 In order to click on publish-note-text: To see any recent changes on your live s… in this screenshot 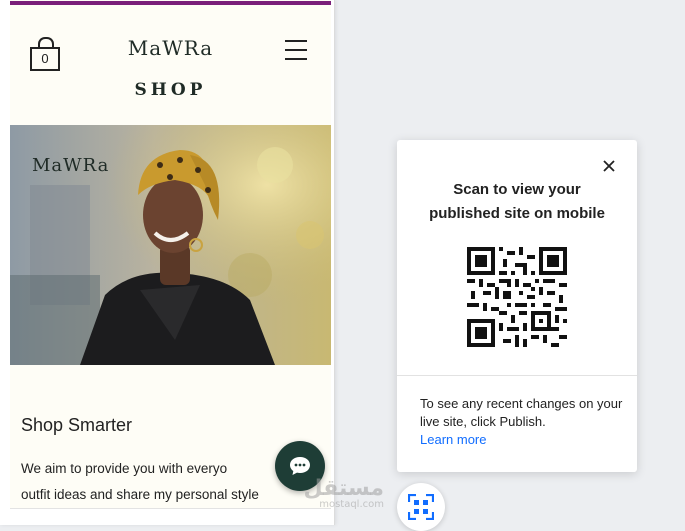, I will do `click(521, 412)`.